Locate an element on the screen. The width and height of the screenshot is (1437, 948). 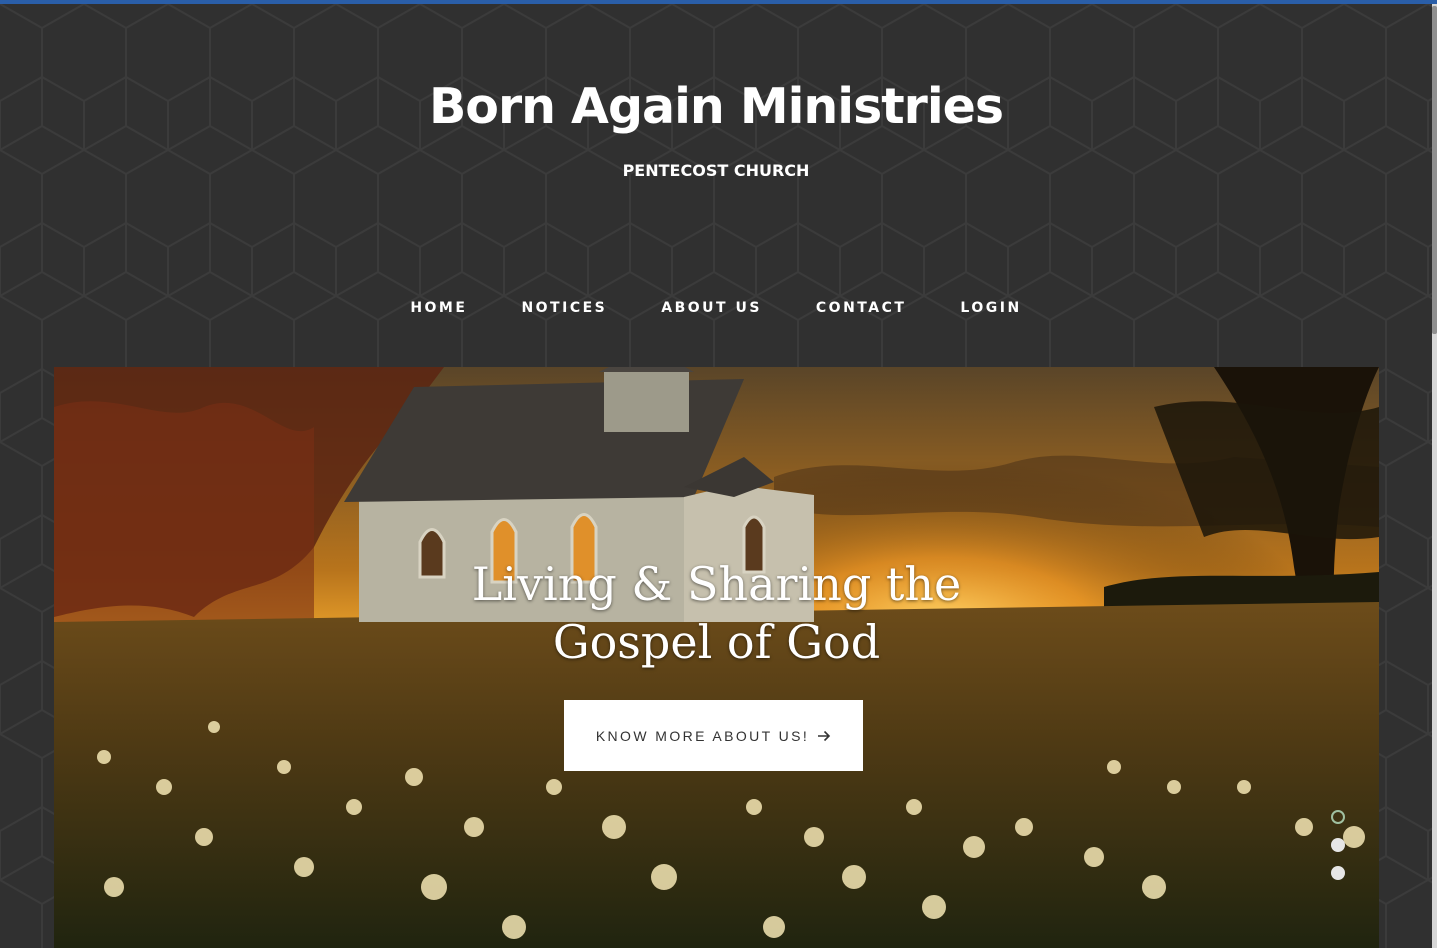
site-tagline: PENTECOST CHURCH is located at coordinates (716, 170).